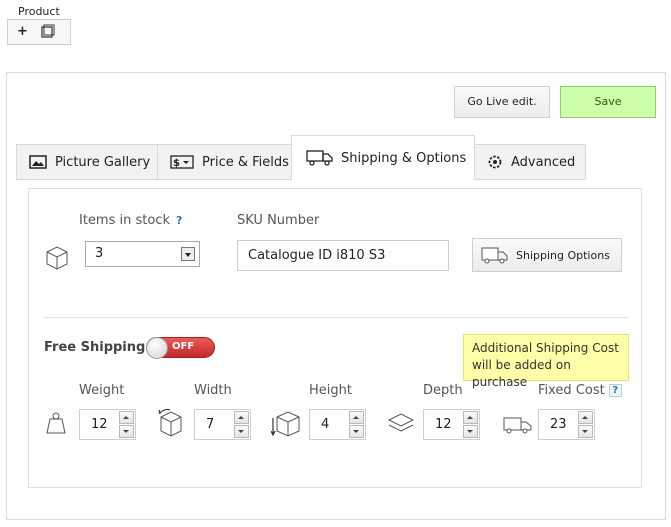 This screenshot has height=527, width=671. I want to click on box-icon, so click(57, 258).